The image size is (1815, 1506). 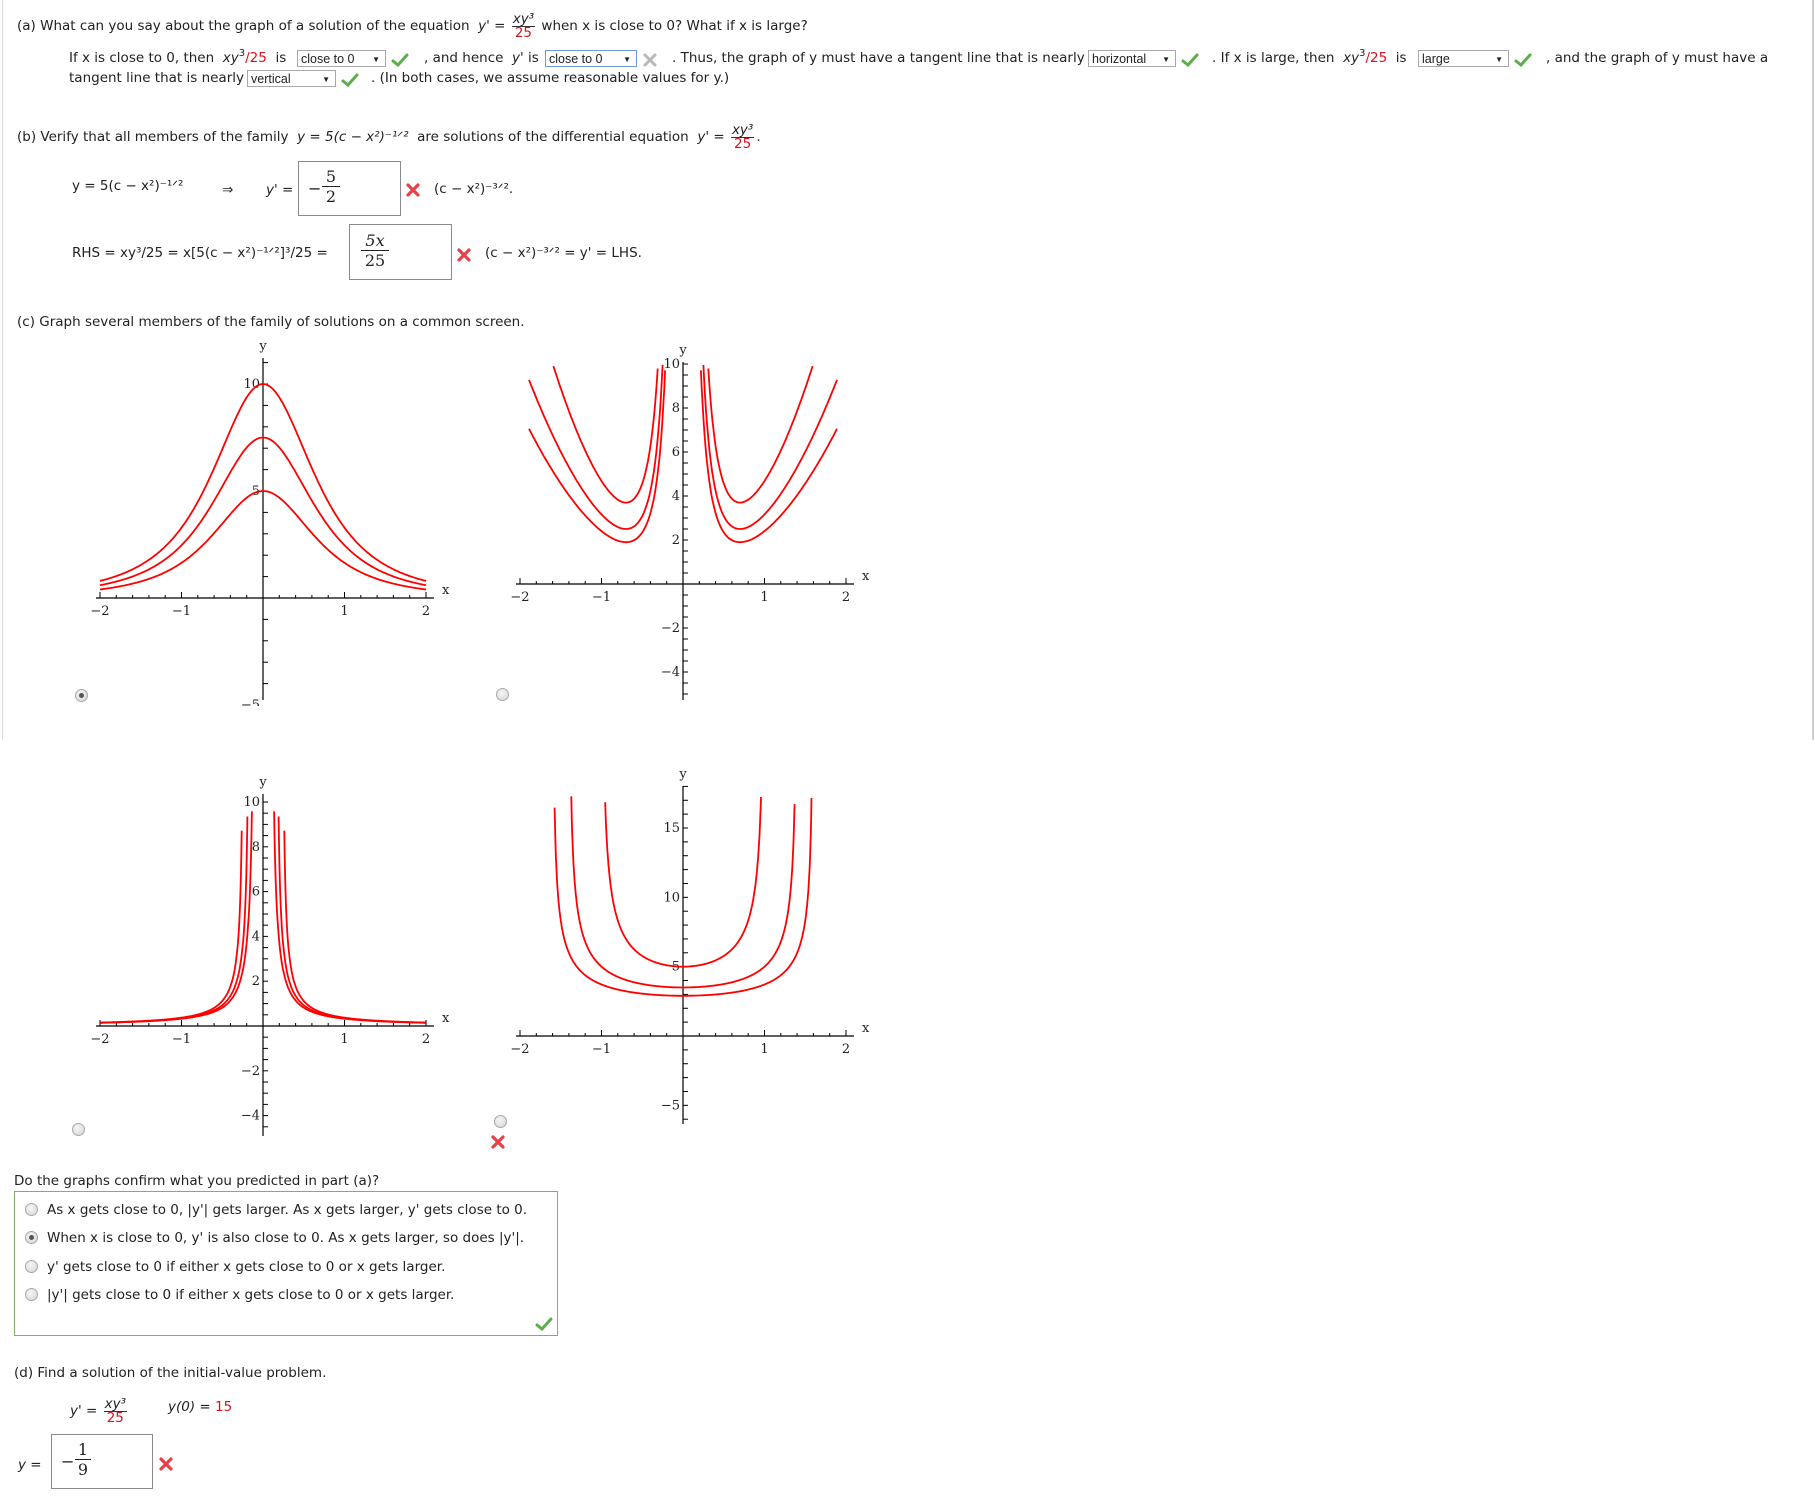 What do you see at coordinates (481, 58) in the screenshot?
I see `part-a-sentence-1-mid: , and hence y' is` at bounding box center [481, 58].